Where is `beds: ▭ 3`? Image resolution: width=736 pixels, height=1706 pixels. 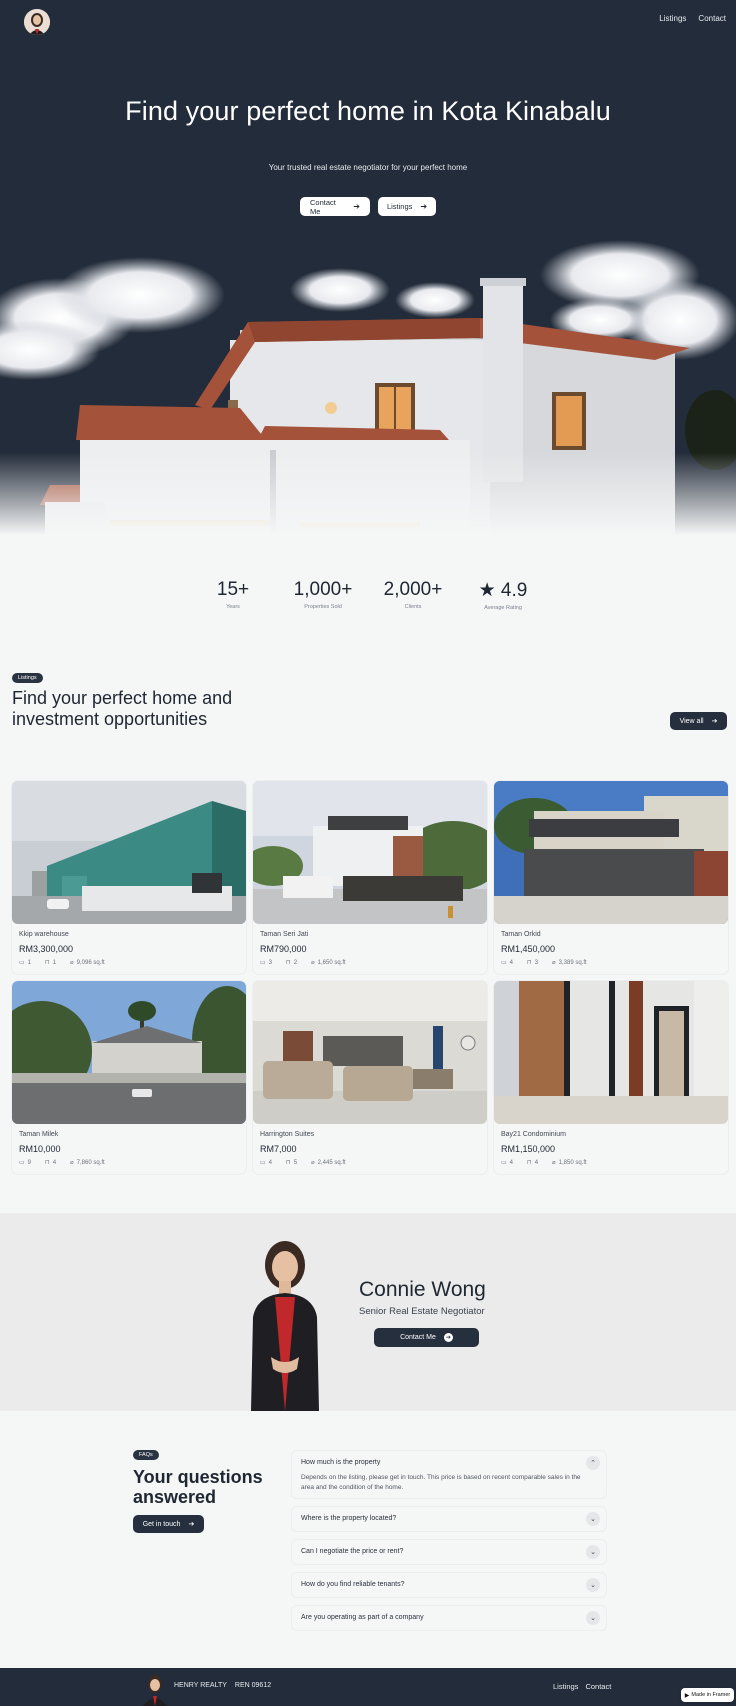 beds: ▭ 3 is located at coordinates (266, 963).